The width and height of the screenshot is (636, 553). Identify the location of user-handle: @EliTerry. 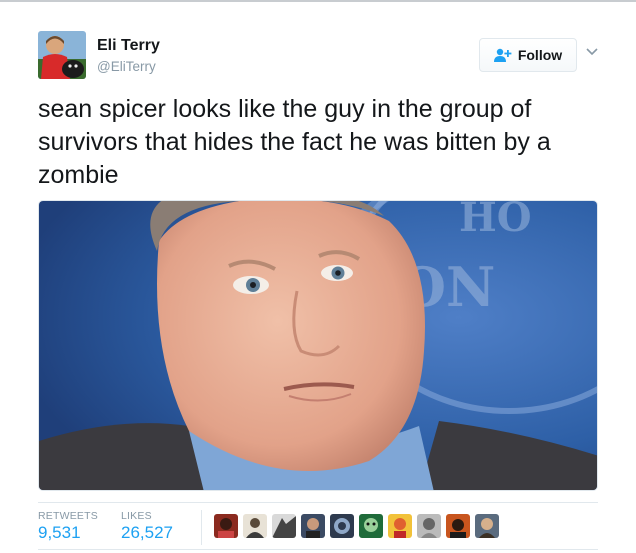
(126, 66).